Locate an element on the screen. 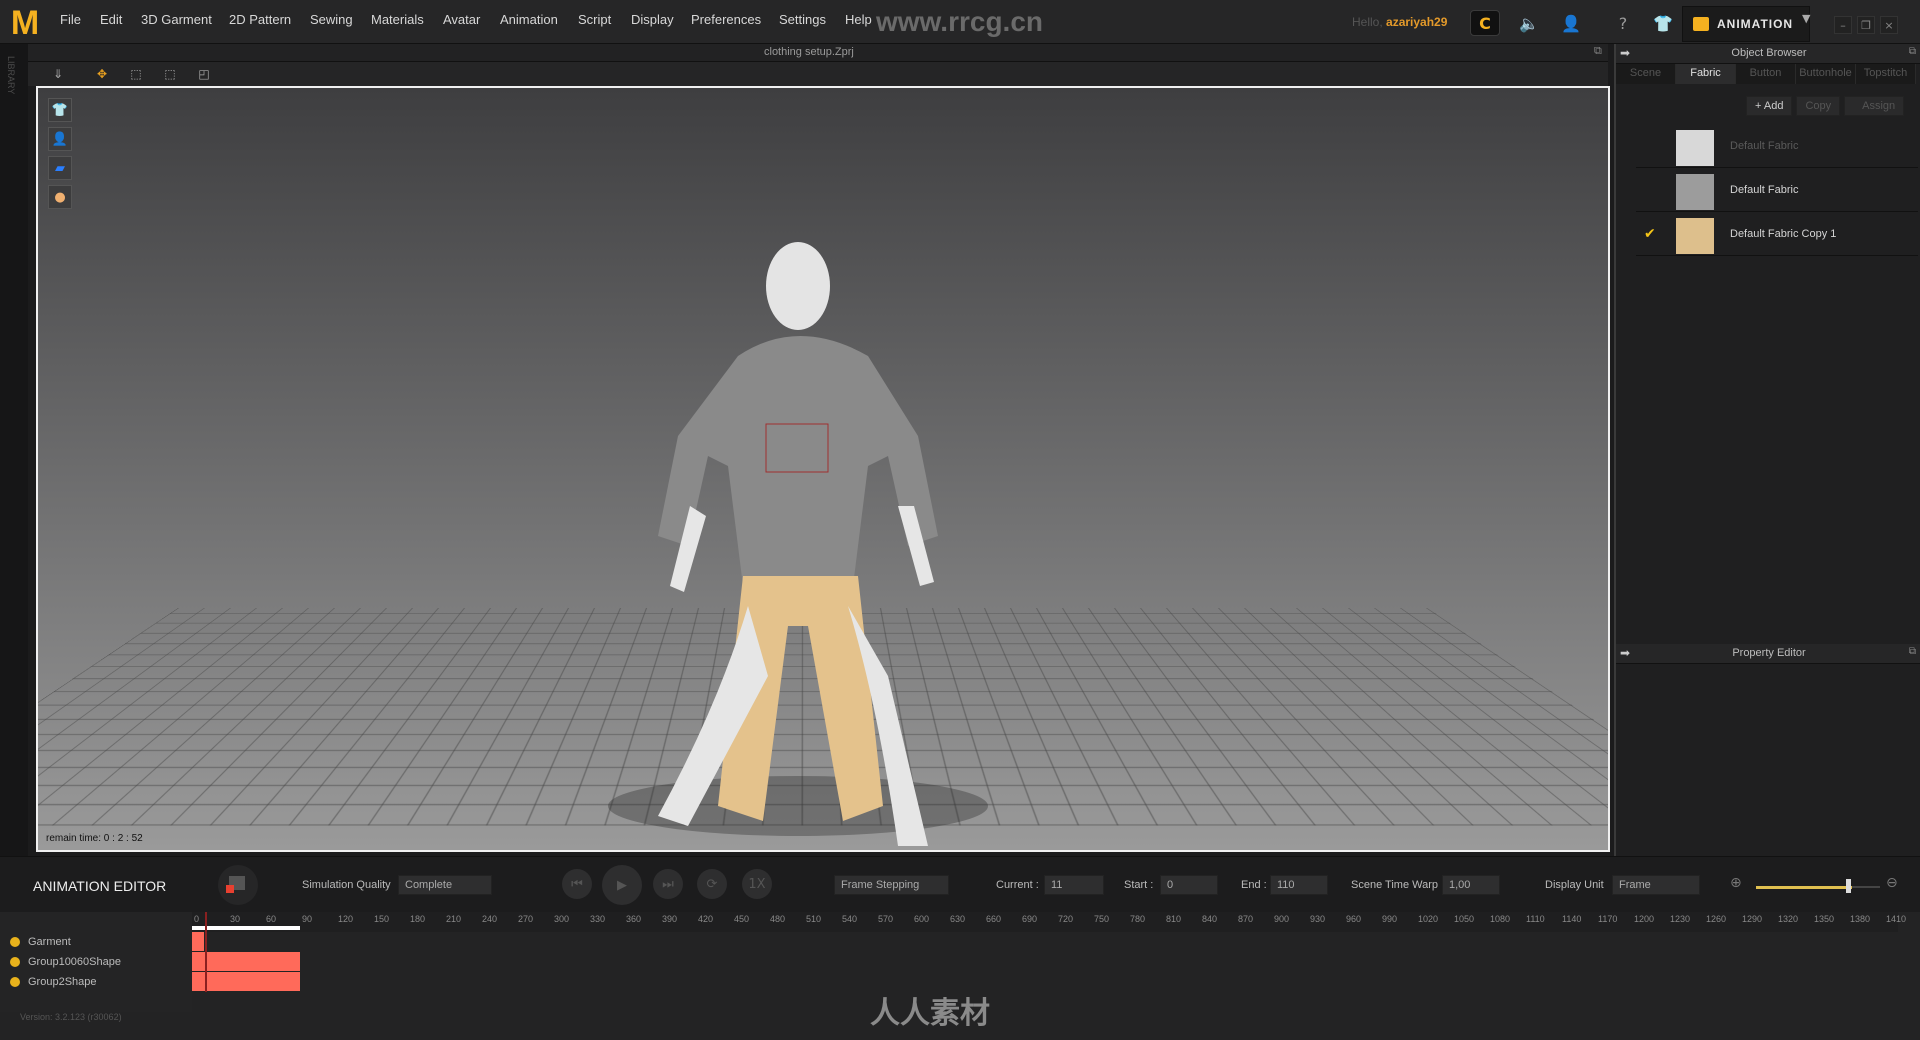 This screenshot has width=1920, height=1040. record-dot-icon is located at coordinates (230, 889).